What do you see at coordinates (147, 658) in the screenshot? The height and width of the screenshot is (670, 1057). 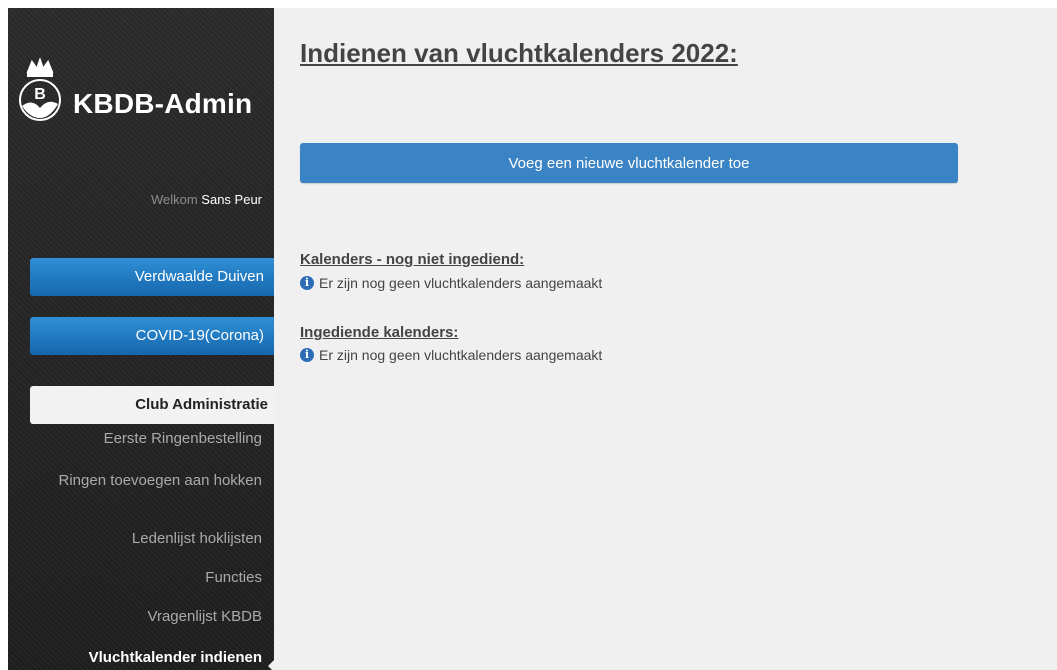 I see `sidebar-item-vluchtkalender-indienen: Vluchtkalender indienen` at bounding box center [147, 658].